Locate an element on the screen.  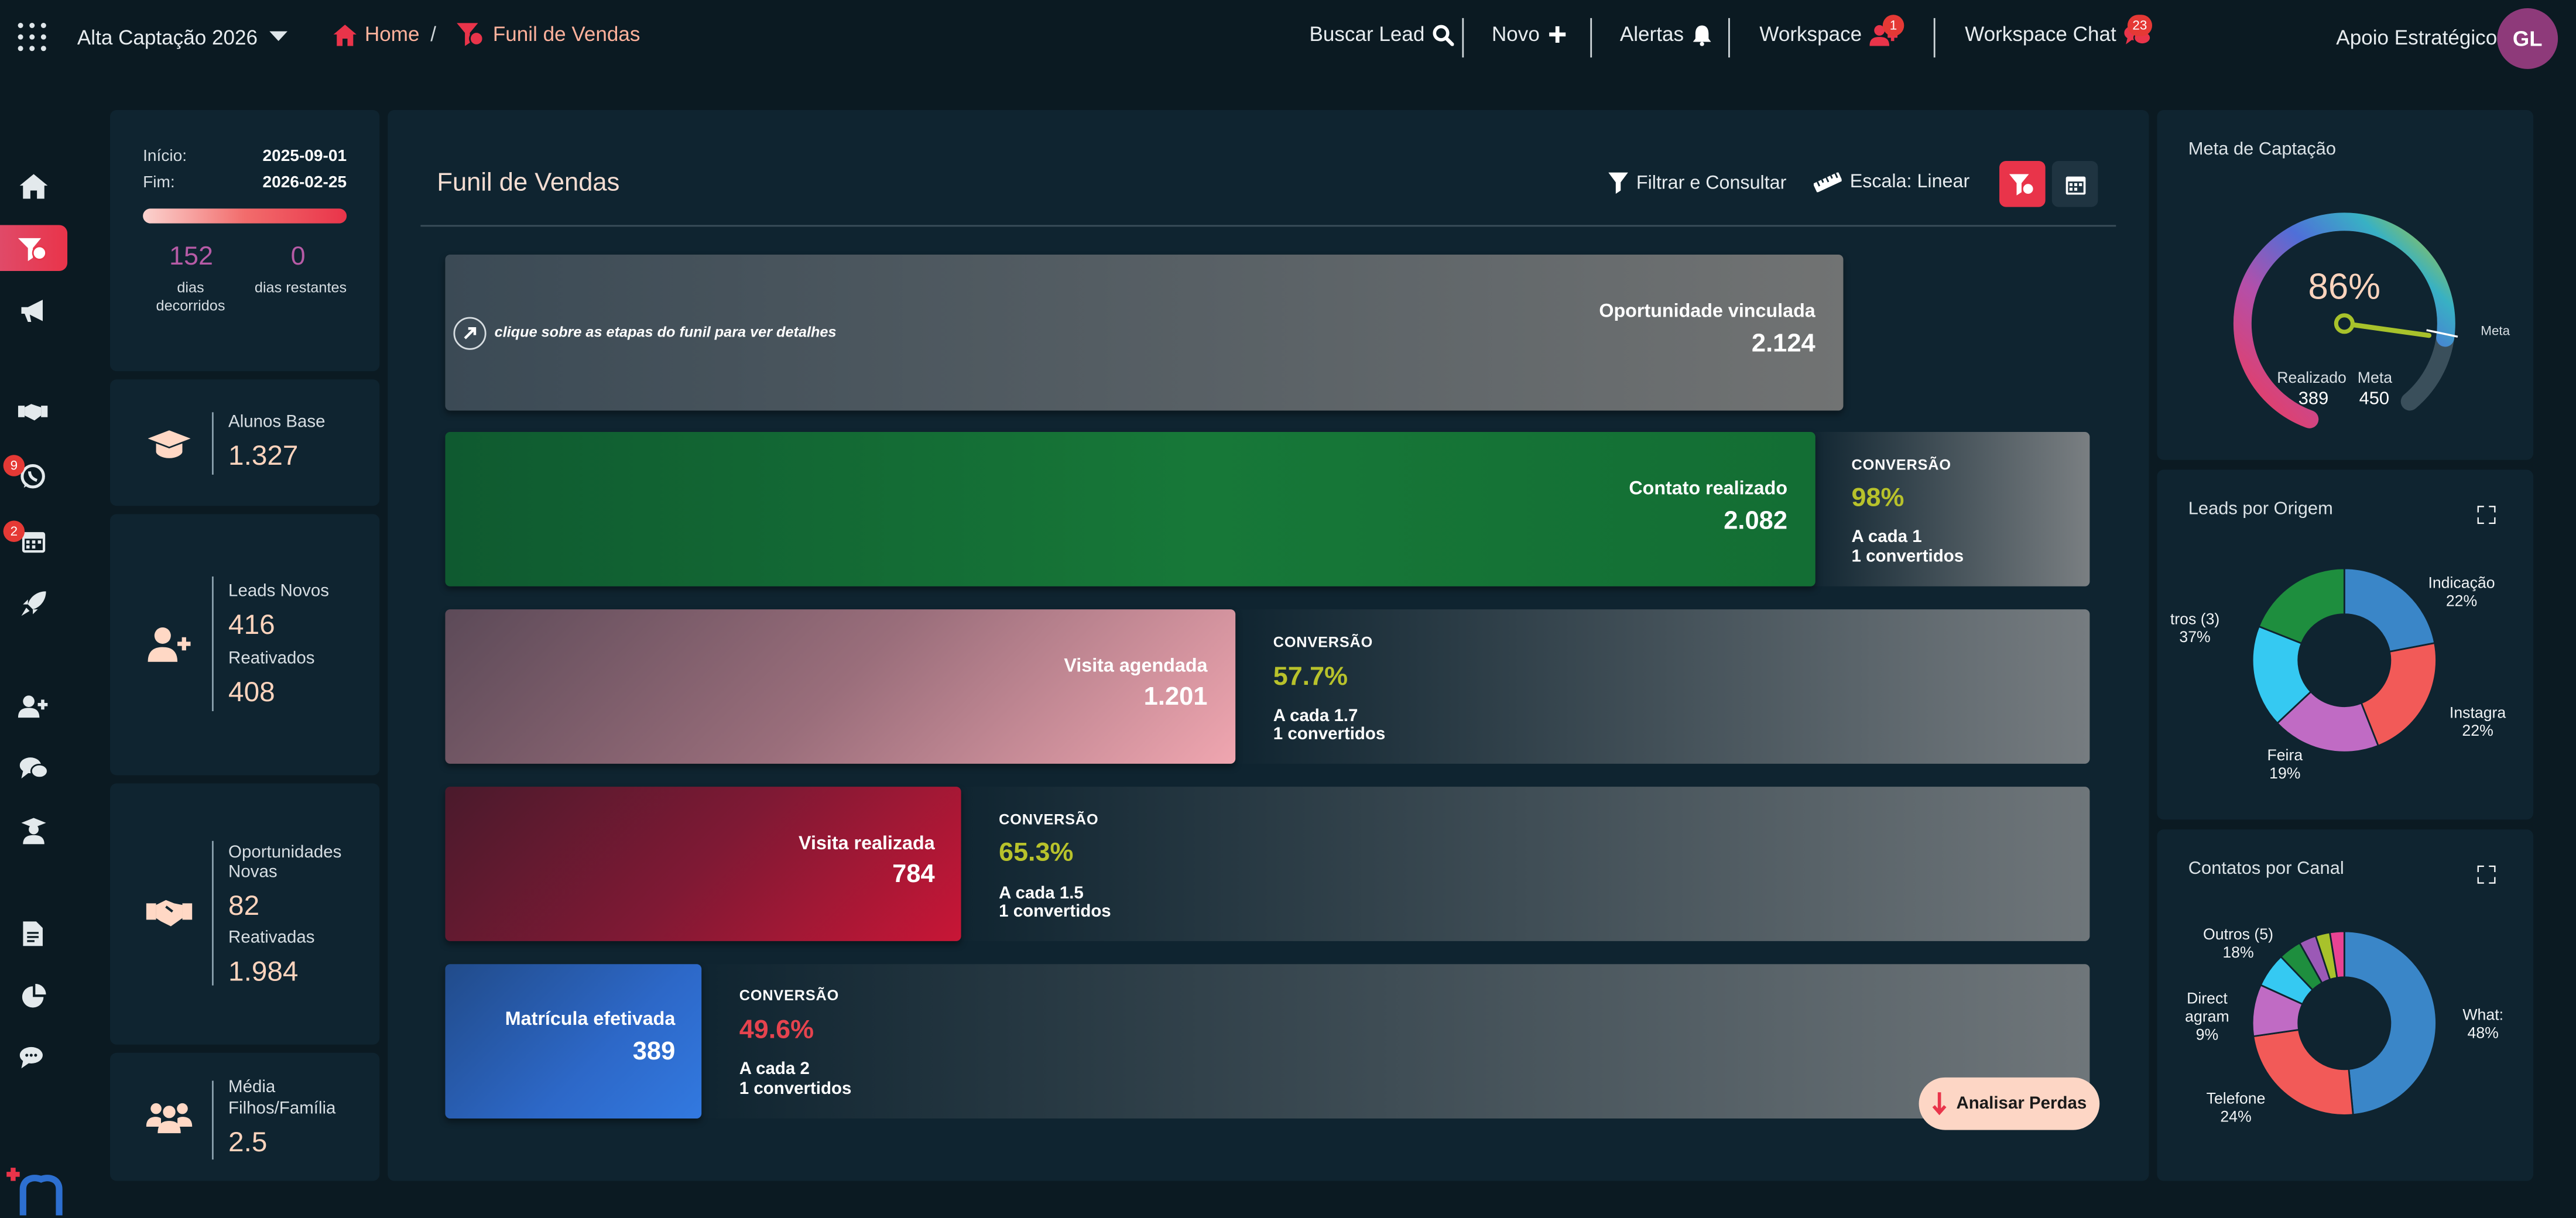
scale-button: Escala: Linear is located at coordinates (1891, 182).